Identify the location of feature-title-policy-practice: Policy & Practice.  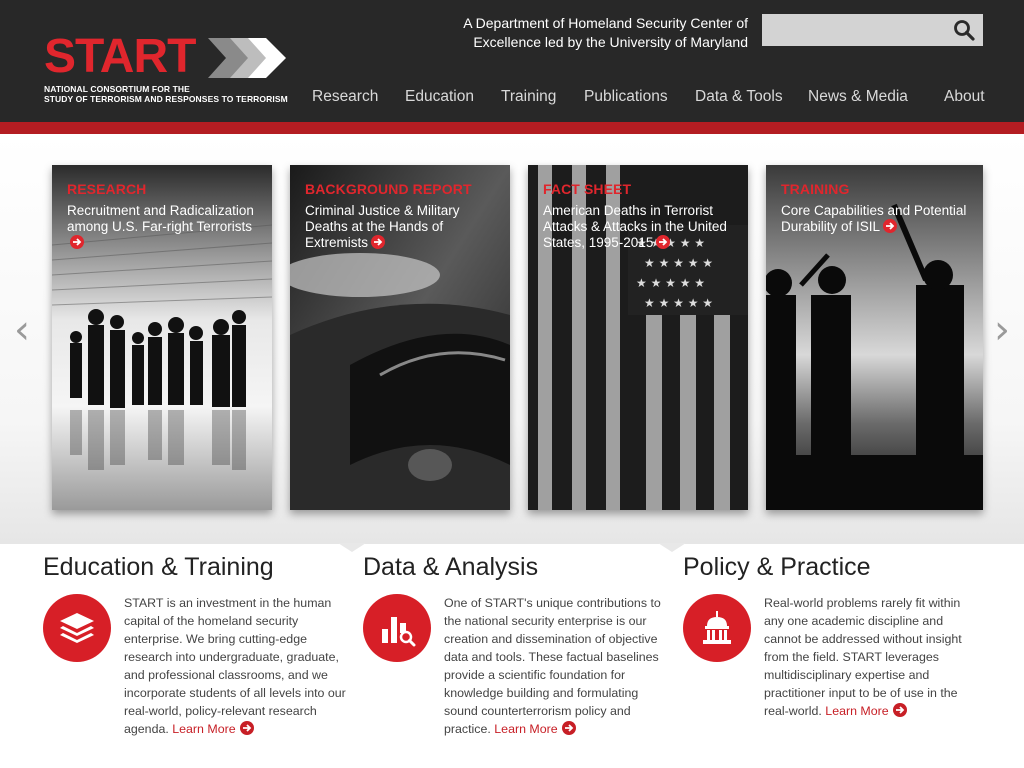
(777, 567).